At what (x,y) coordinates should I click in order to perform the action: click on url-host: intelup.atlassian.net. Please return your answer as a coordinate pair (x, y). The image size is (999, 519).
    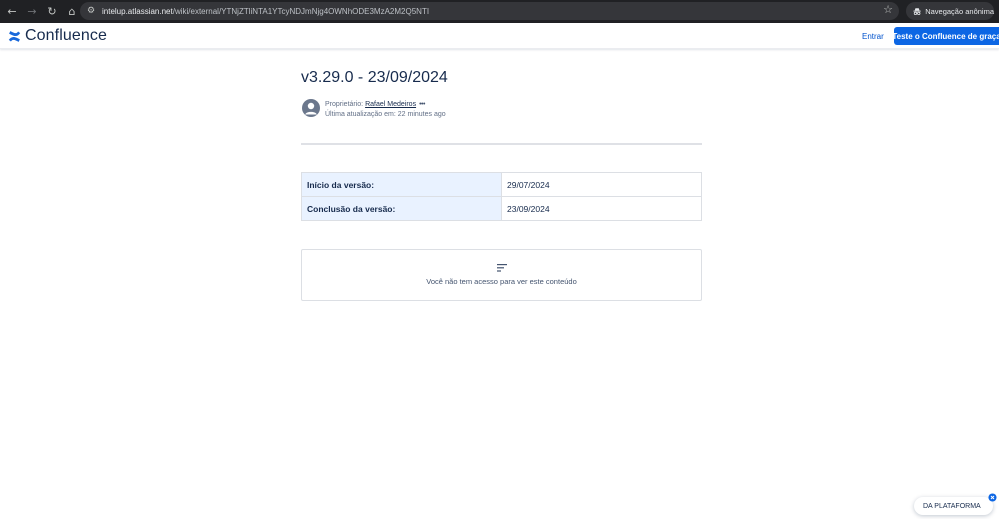
    Looking at the image, I should click on (137, 11).